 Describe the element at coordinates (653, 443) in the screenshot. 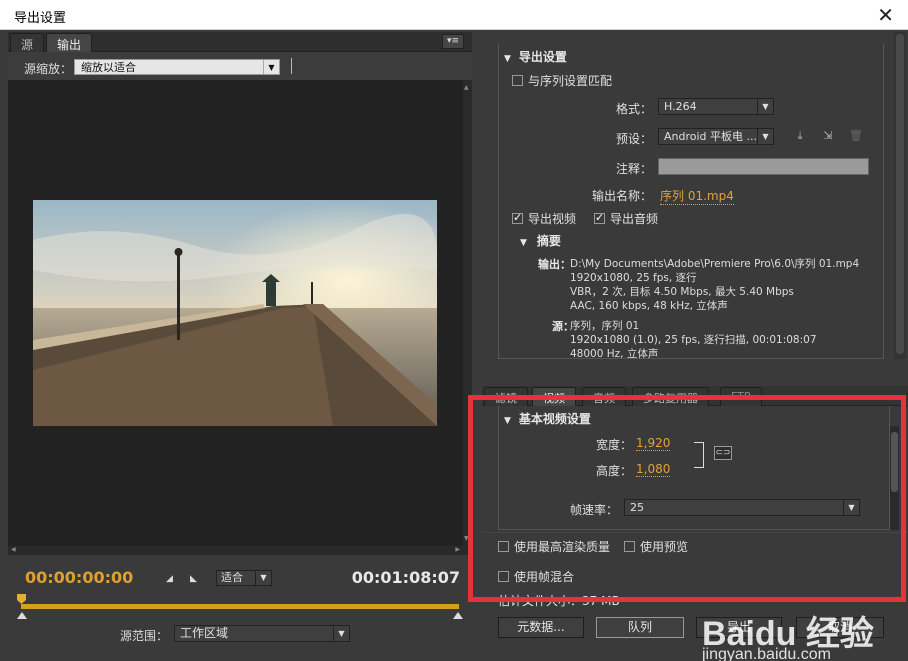

I see `width-value: 1,920` at that location.